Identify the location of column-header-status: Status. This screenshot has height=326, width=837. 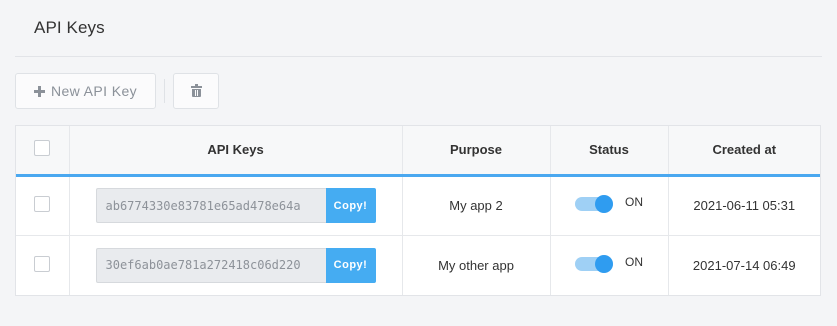
(609, 151).